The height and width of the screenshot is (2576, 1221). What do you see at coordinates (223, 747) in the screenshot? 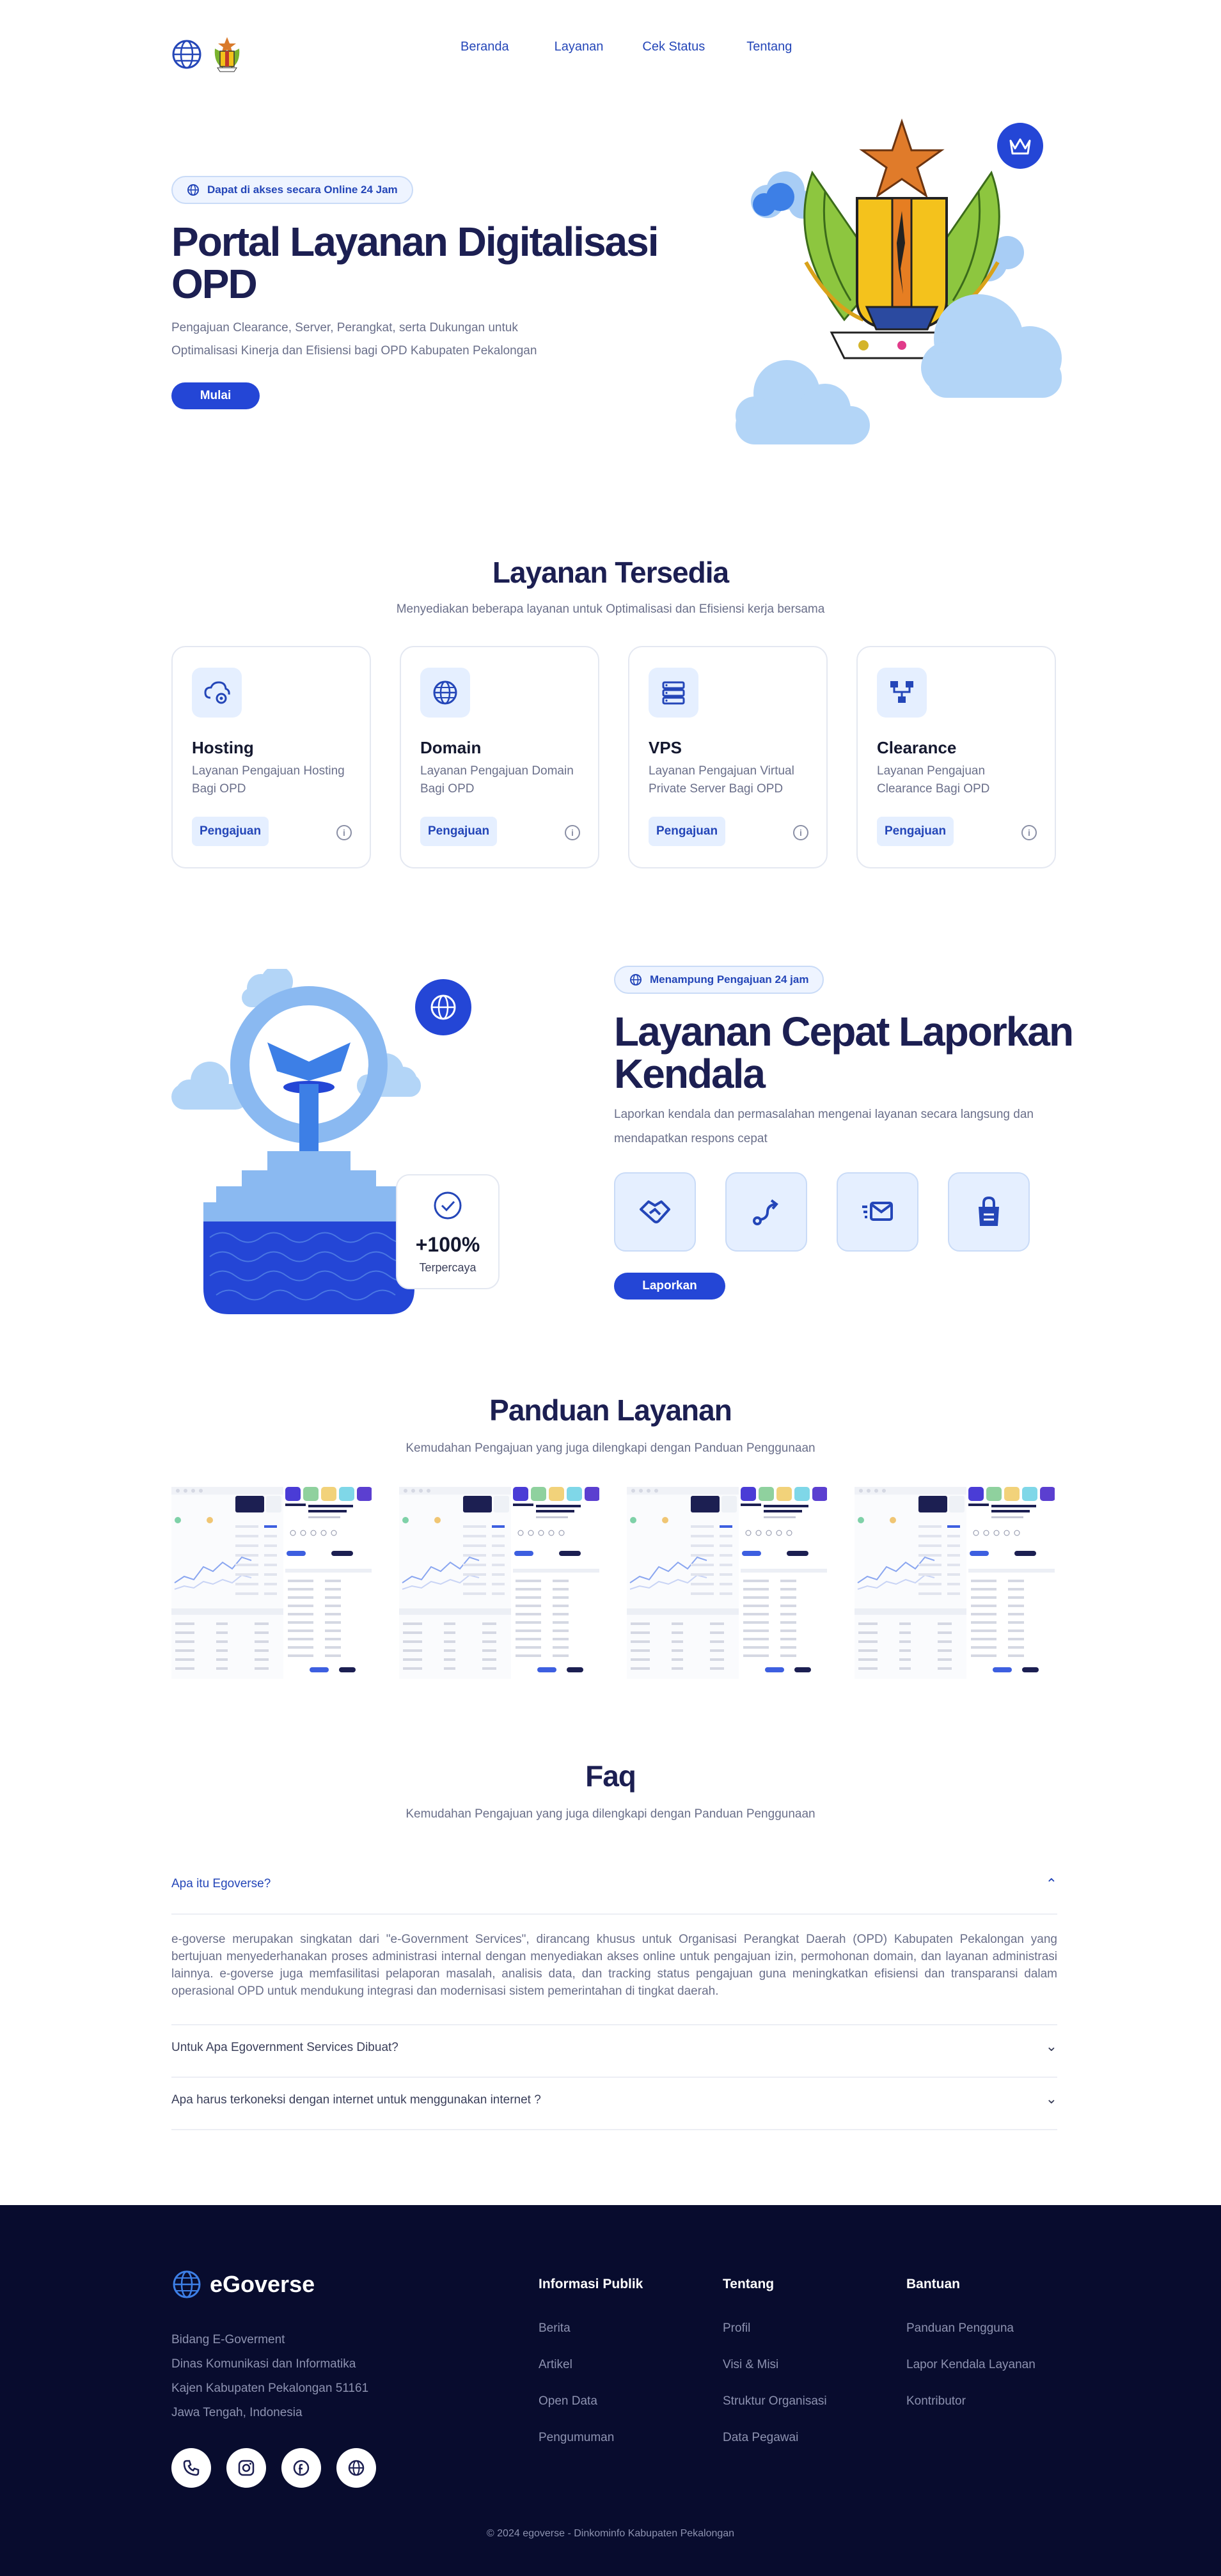
I see `service-card-title: Hosting` at bounding box center [223, 747].